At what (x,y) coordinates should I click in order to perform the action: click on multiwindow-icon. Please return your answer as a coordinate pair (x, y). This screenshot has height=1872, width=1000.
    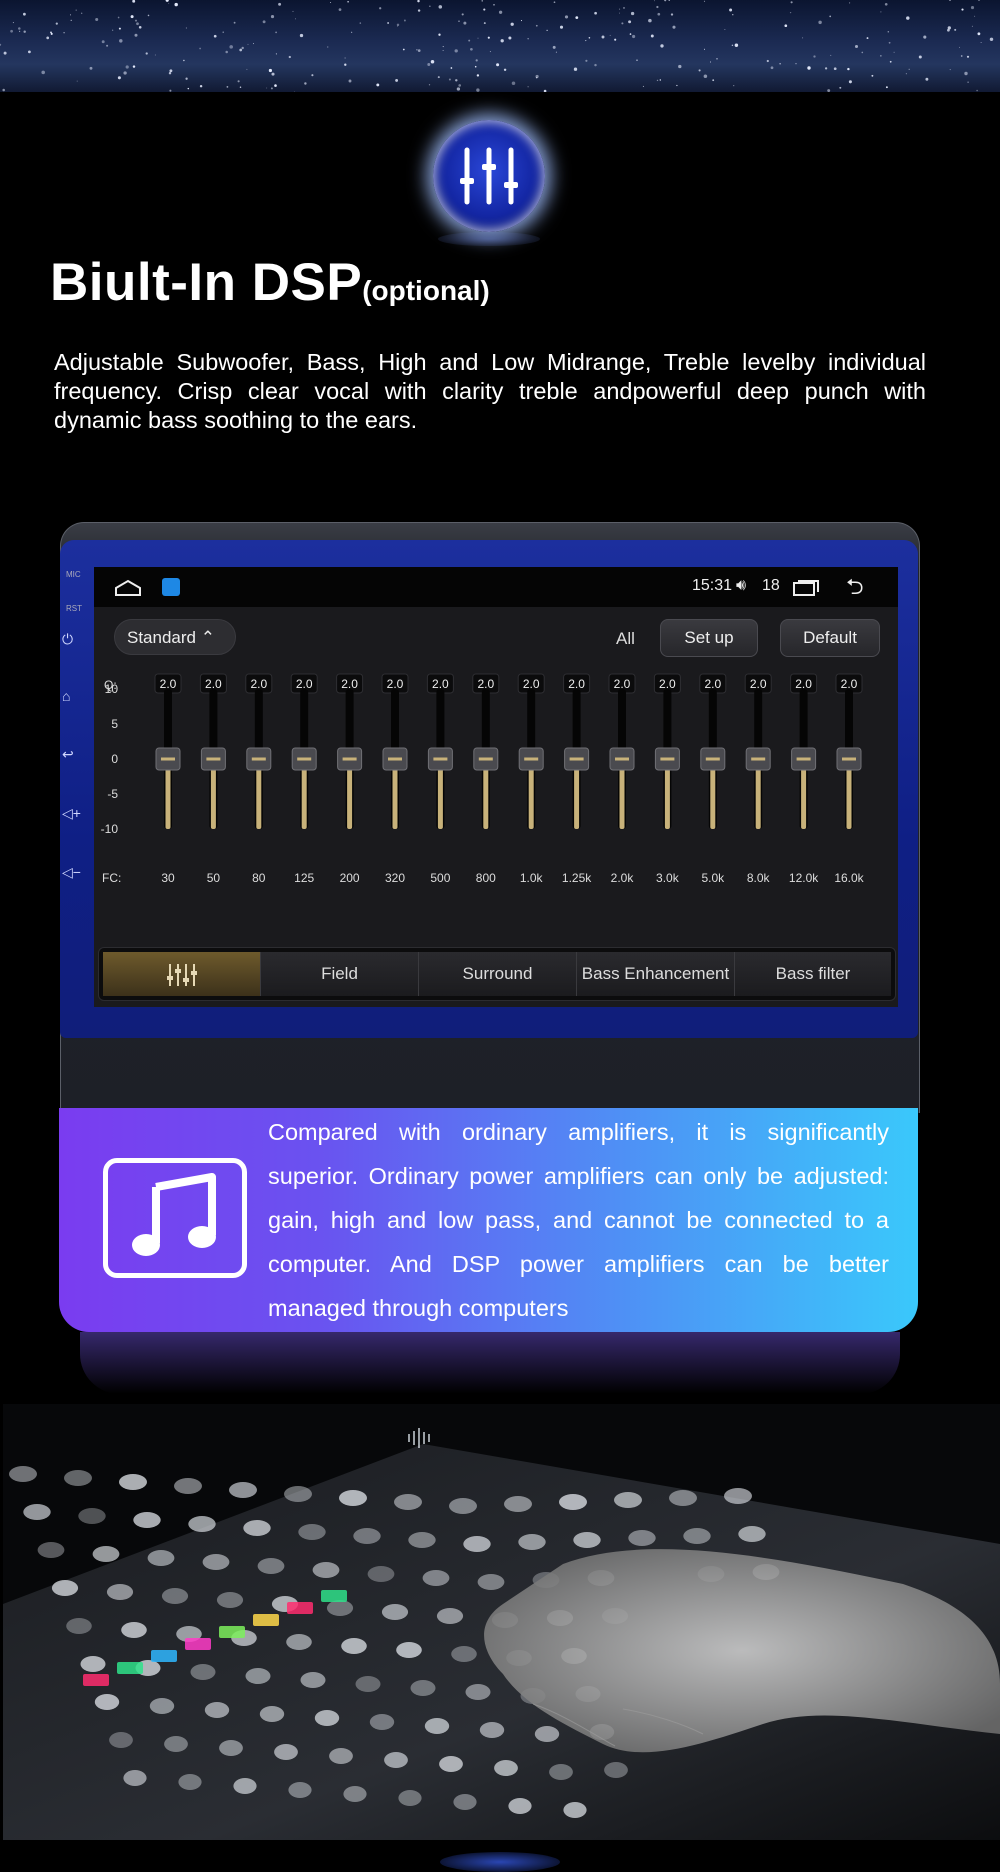
    Looking at the image, I should click on (806, 588).